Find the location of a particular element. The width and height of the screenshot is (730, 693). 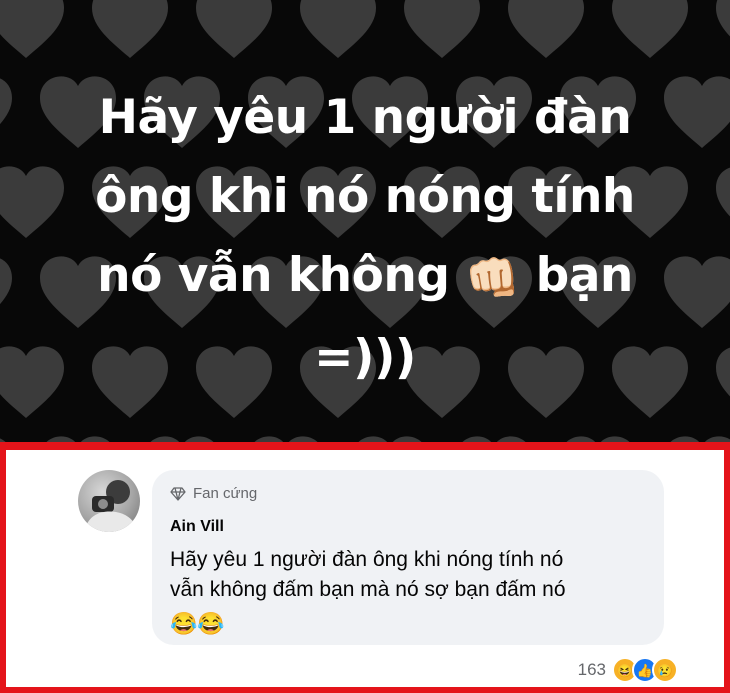

post-line-2: ông khi nó nóng tính is located at coordinates (365, 196).